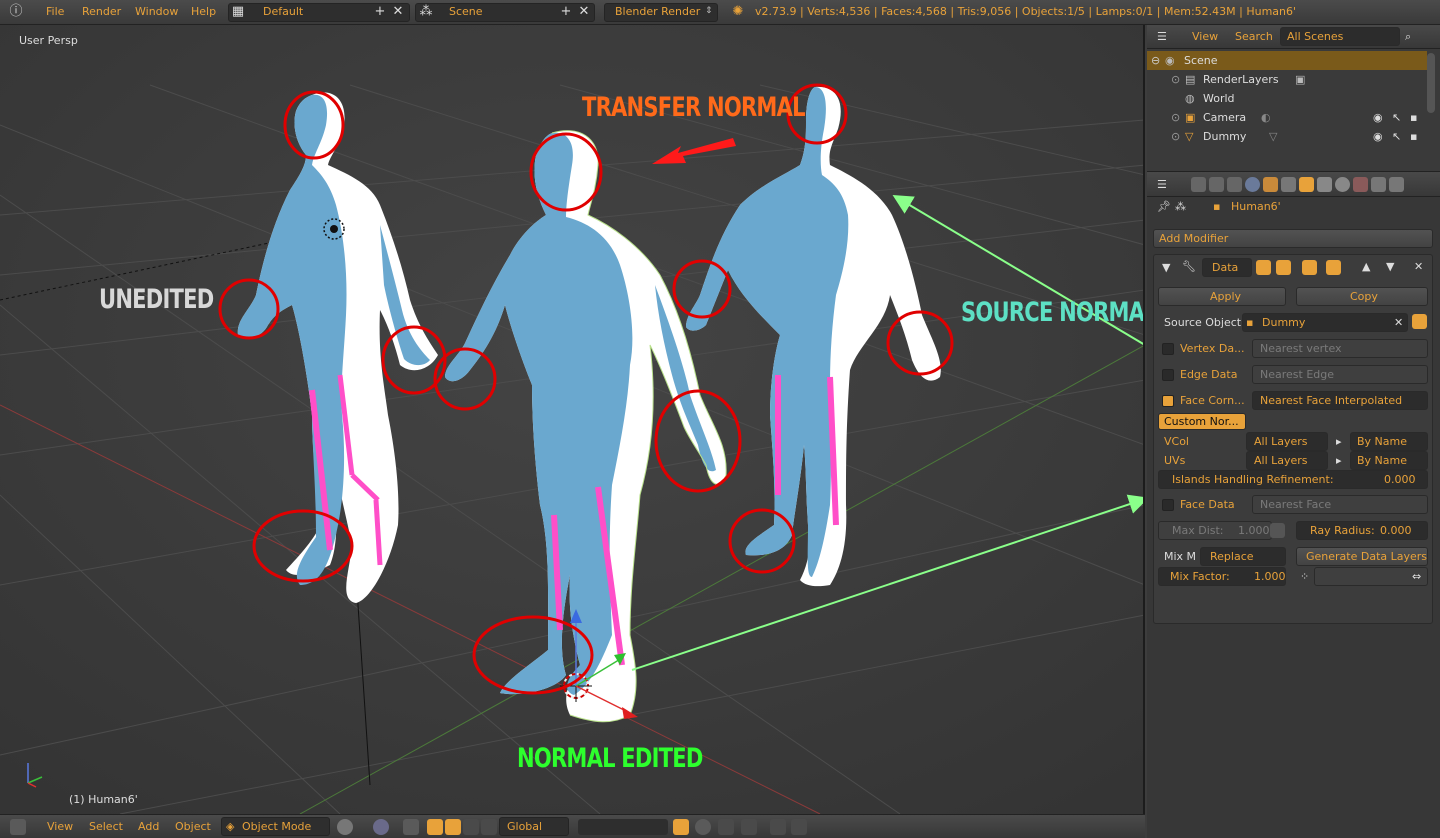 Image resolution: width=1440 pixels, height=838 pixels. I want to click on collapse-icon: ⊖, so click(1155, 60).